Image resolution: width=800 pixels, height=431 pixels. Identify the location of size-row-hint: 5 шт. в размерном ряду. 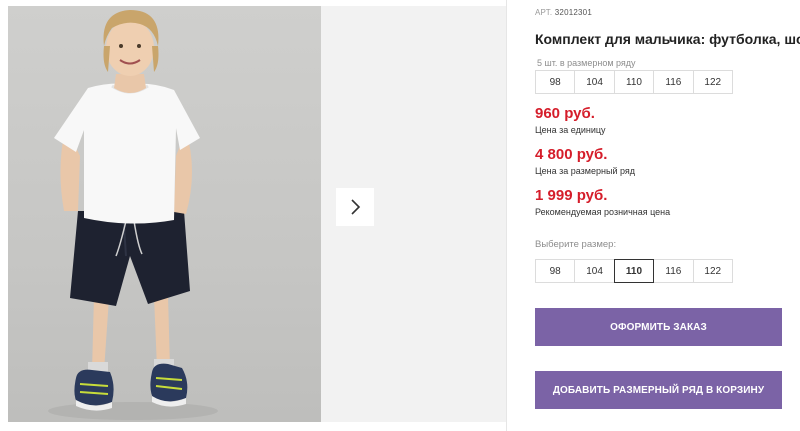
(586, 63).